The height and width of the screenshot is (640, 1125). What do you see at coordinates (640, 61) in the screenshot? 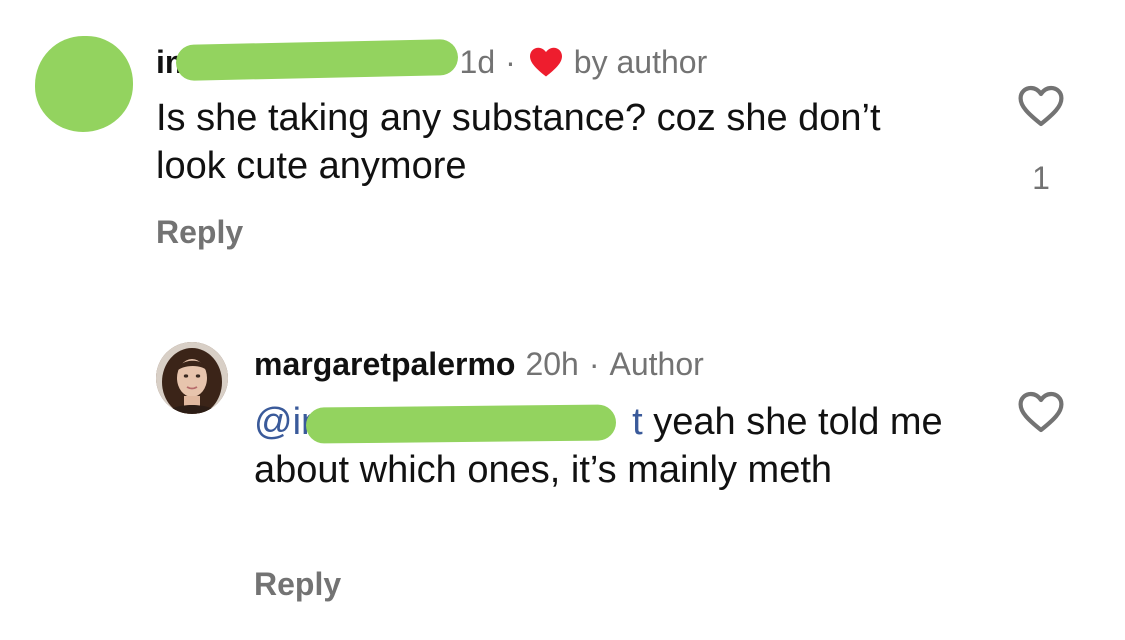
I see `liked-by-author-label: by author` at bounding box center [640, 61].